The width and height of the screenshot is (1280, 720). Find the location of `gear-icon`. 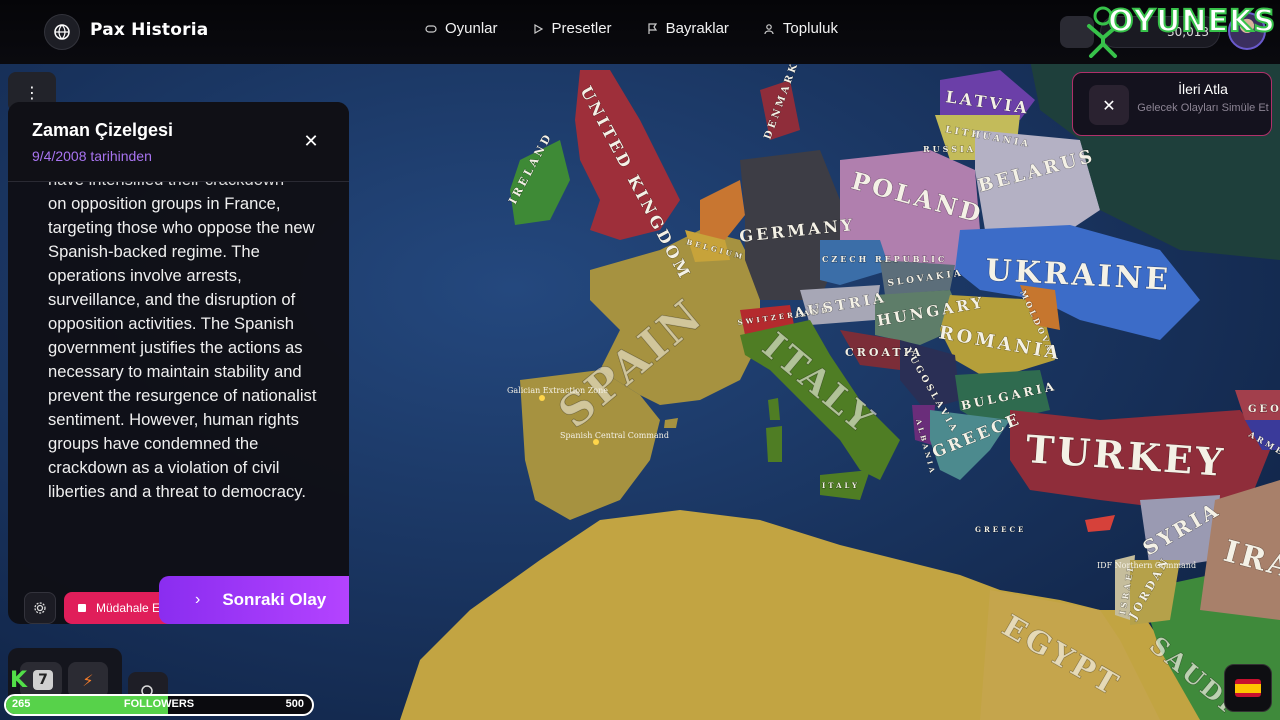

gear-icon is located at coordinates (40, 608).